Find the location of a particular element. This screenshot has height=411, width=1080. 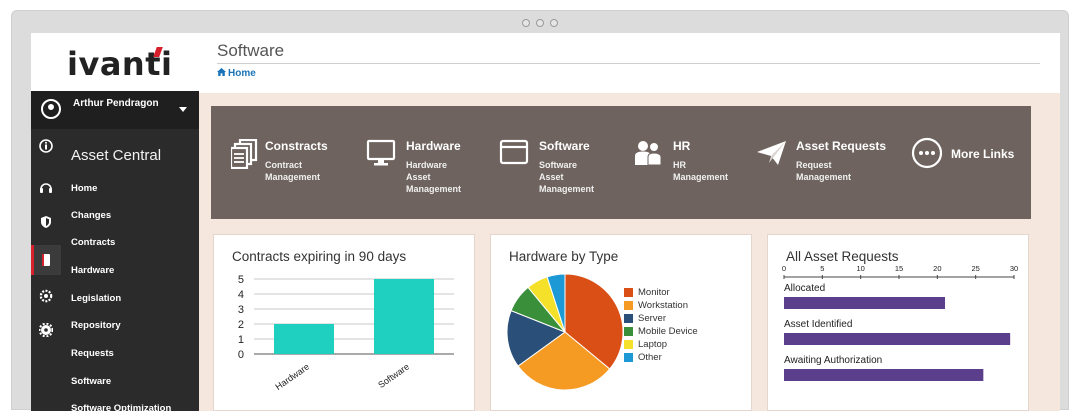

x-tick-label: 20 is located at coordinates (937, 268).